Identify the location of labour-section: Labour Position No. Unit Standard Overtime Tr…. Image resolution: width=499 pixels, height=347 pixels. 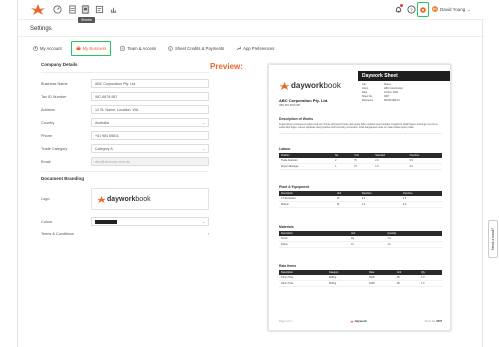
(360, 158).